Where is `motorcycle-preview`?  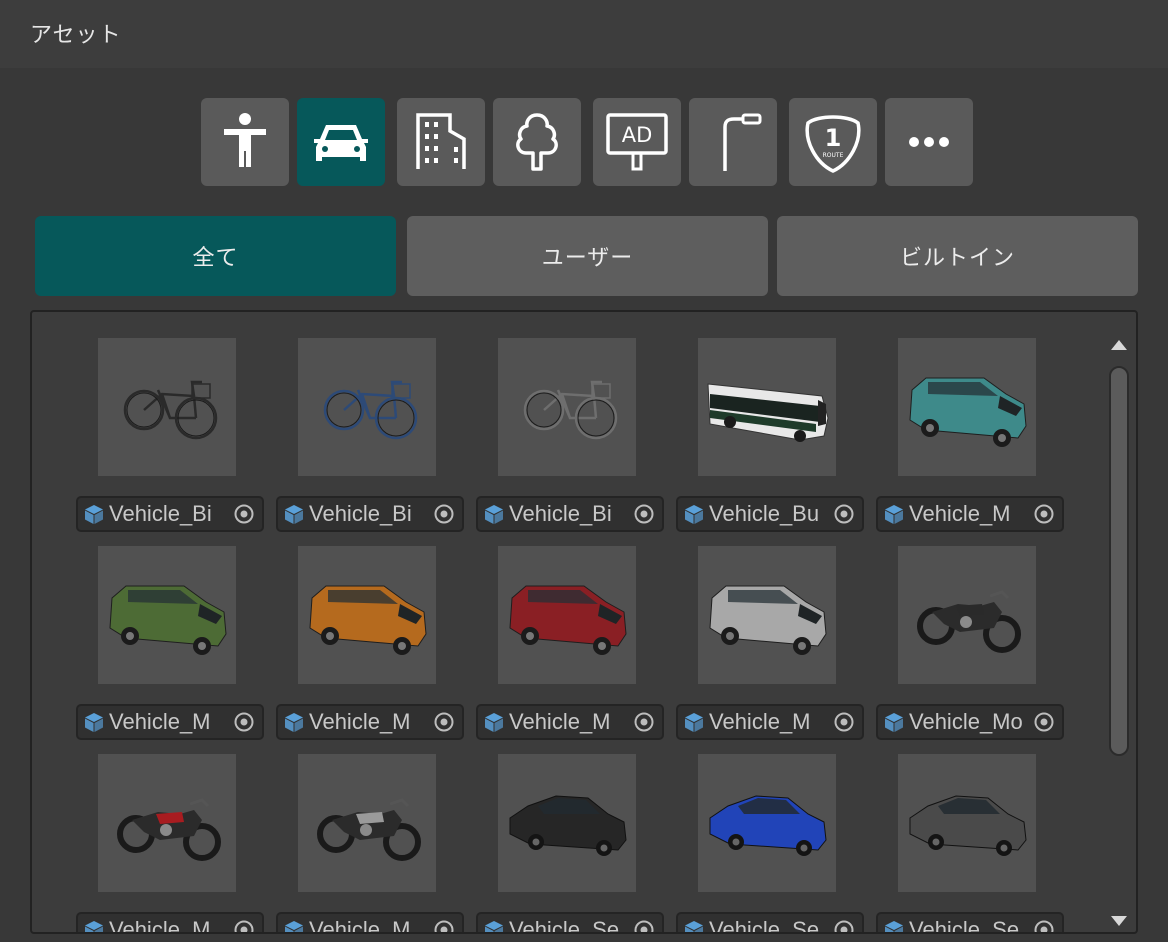 motorcycle-preview is located at coordinates (969, 621).